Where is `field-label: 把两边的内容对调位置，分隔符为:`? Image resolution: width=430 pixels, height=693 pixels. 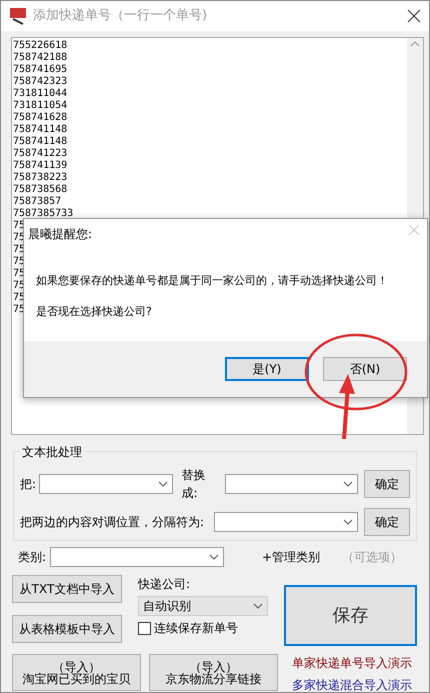
field-label: 把两边的内容对调位置，分隔符为: is located at coordinates (112, 522).